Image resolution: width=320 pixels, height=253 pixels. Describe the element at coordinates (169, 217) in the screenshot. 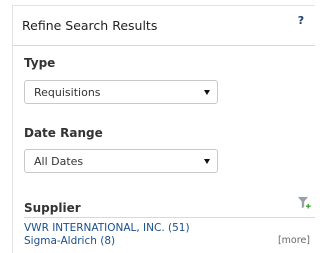

I see `supplier-divider` at that location.